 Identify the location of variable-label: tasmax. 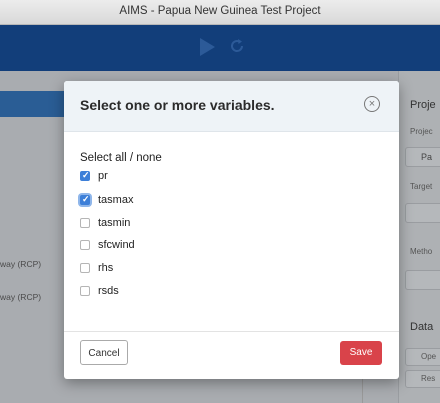
(116, 200).